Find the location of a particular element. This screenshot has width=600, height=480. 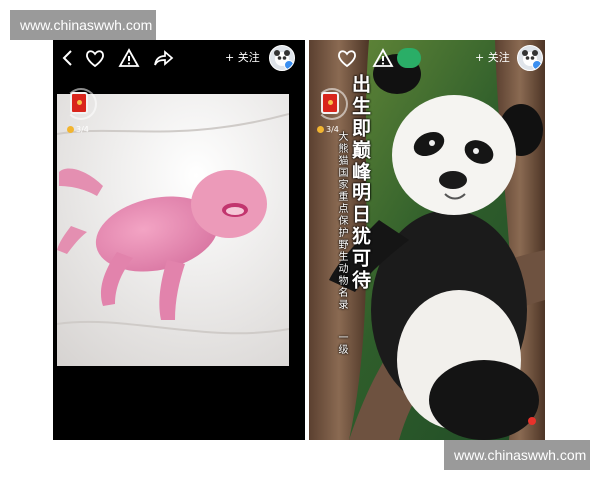

headline-line-2: 明日犹可待 is located at coordinates (360, 237).